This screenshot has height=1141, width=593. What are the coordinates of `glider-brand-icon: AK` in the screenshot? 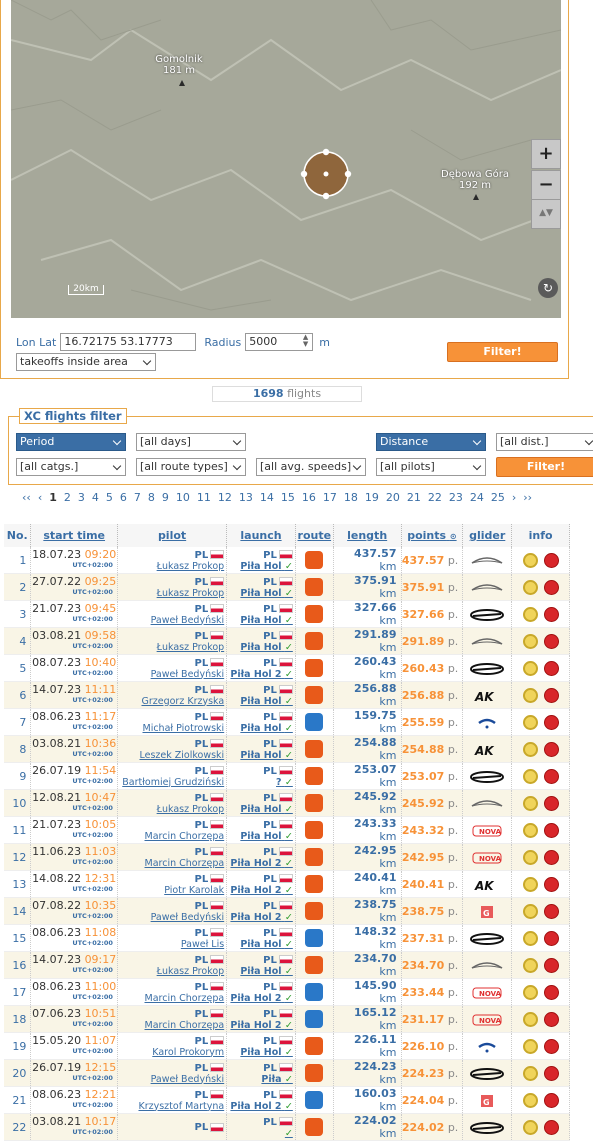 It's located at (487, 695).